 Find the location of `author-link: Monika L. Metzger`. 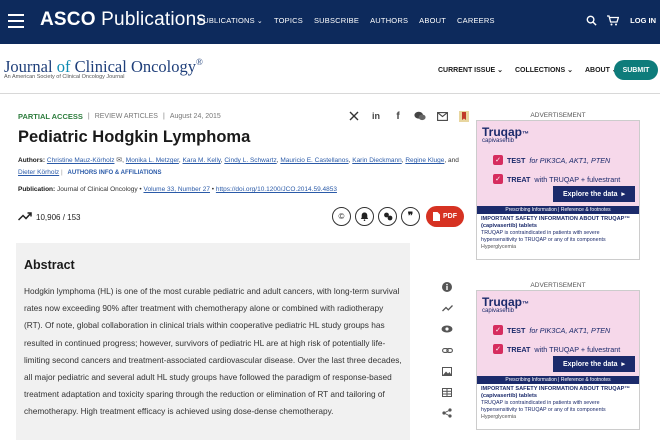

author-link: Monika L. Metzger is located at coordinates (152, 160).